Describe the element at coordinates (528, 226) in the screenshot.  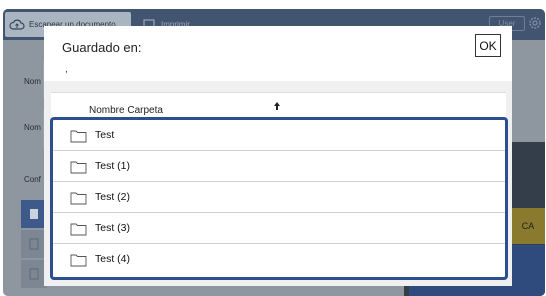
I see `action-button: CA` at that location.